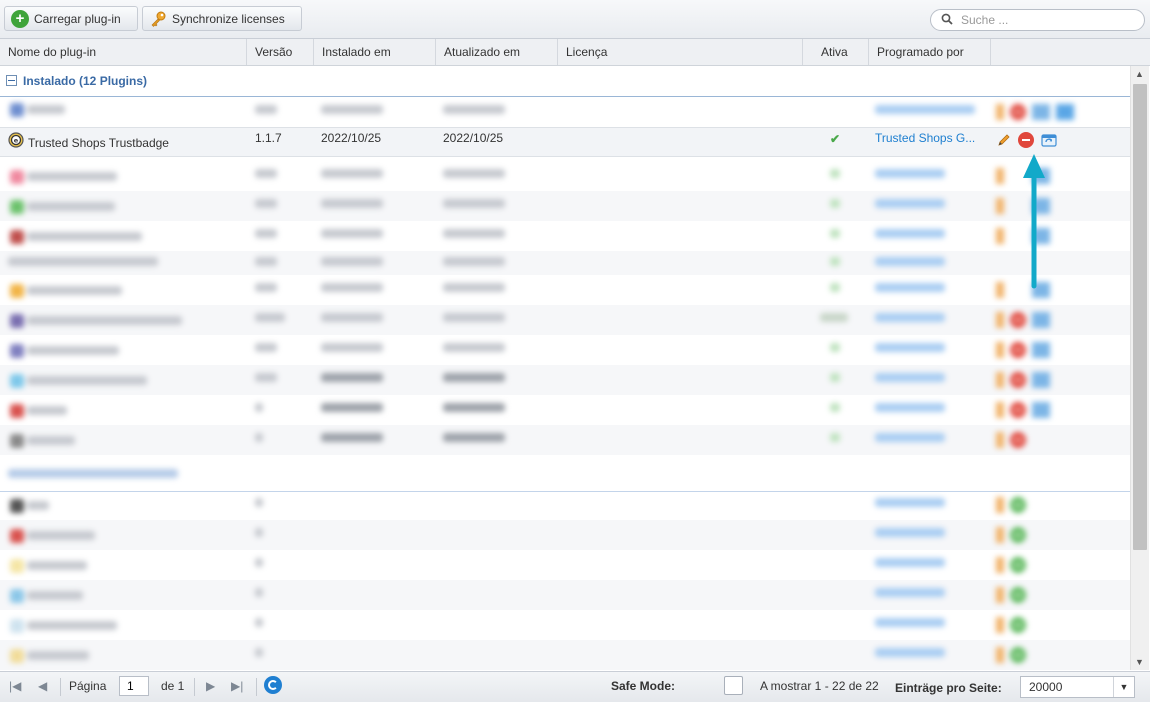 The width and height of the screenshot is (1150, 702). I want to click on prev-page-icon: ◀, so click(42, 686).